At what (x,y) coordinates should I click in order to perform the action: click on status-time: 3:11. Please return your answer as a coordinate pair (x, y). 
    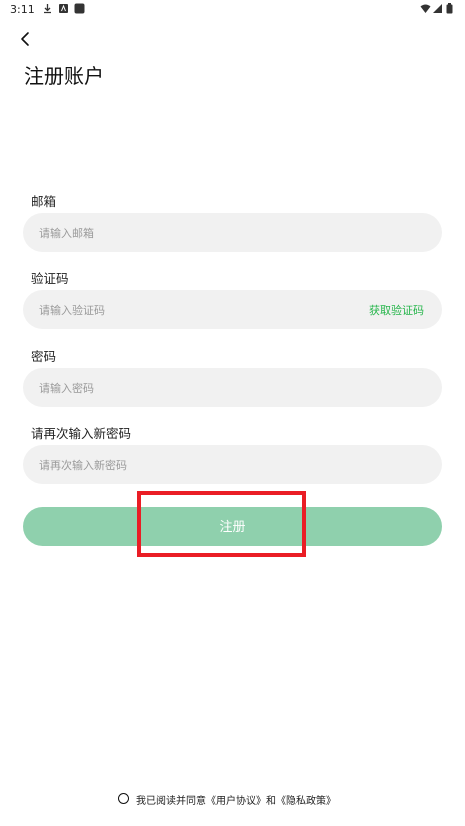
    Looking at the image, I should click on (22, 9).